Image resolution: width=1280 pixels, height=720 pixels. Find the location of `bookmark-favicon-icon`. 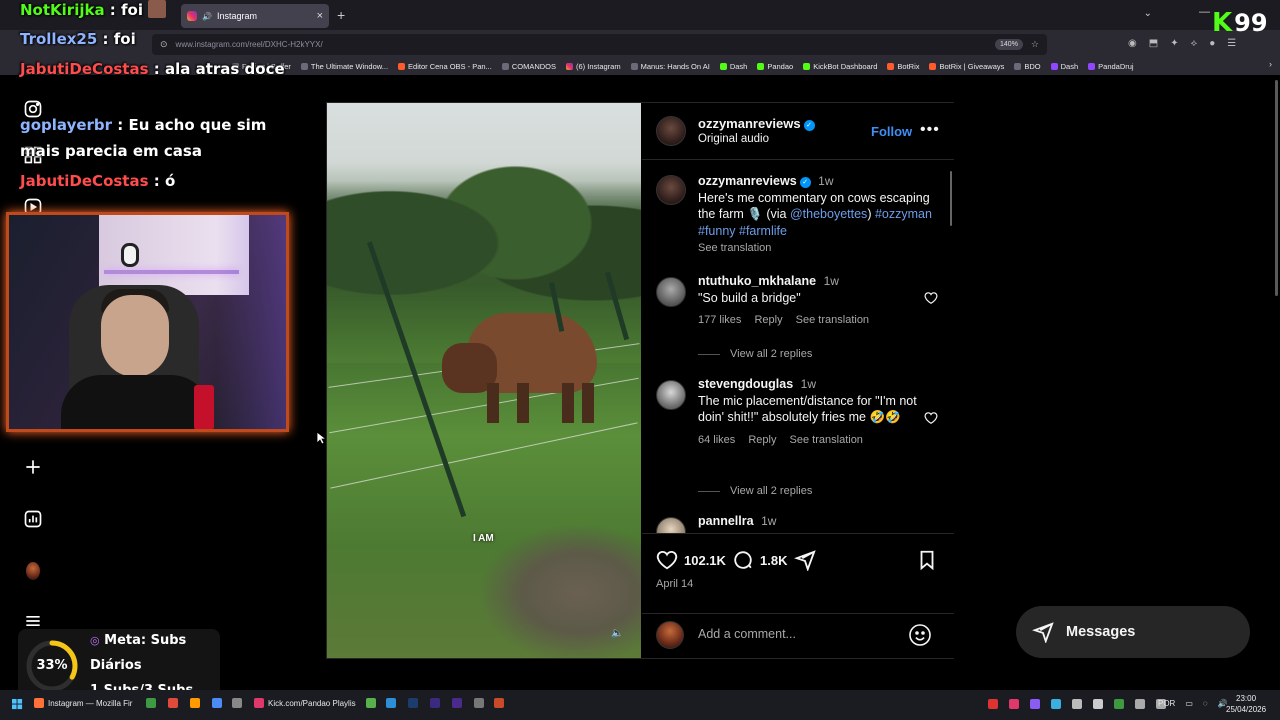

bookmark-favicon-icon is located at coordinates (933, 66).